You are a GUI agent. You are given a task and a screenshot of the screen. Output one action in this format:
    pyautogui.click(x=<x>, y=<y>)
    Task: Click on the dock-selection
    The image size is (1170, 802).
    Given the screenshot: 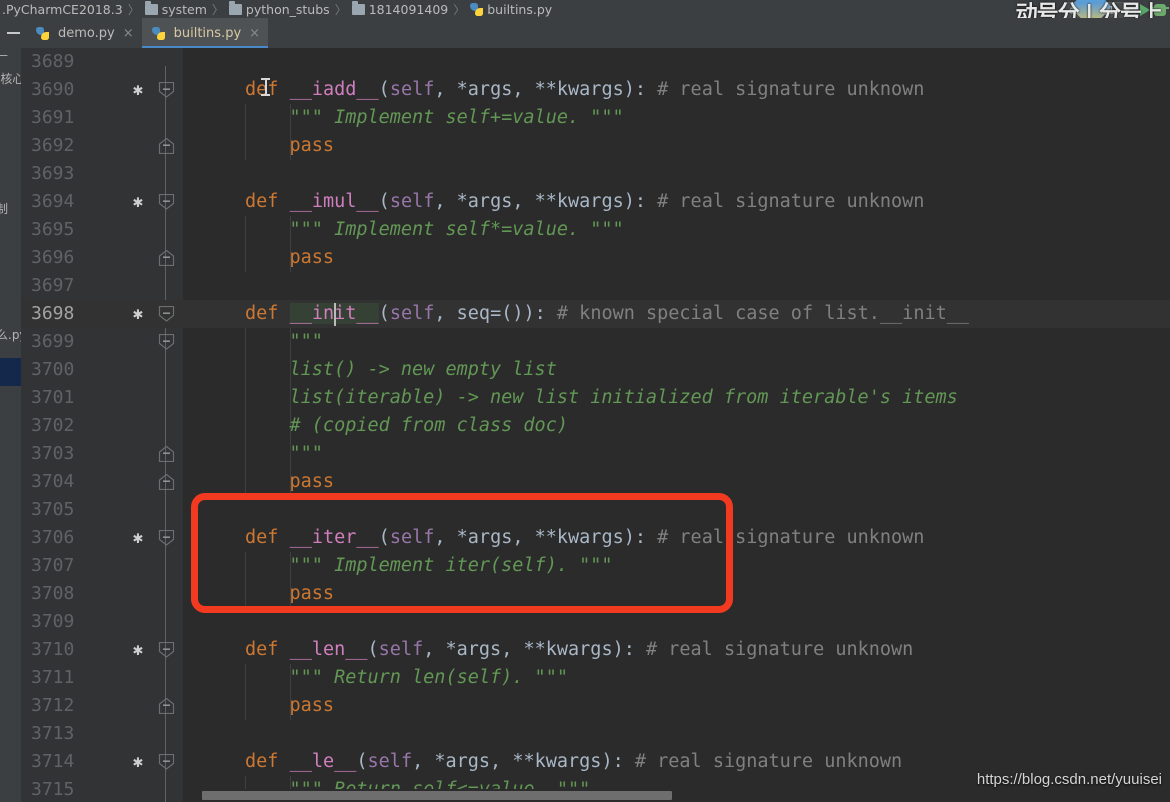 What is the action you would take?
    pyautogui.click(x=10, y=372)
    